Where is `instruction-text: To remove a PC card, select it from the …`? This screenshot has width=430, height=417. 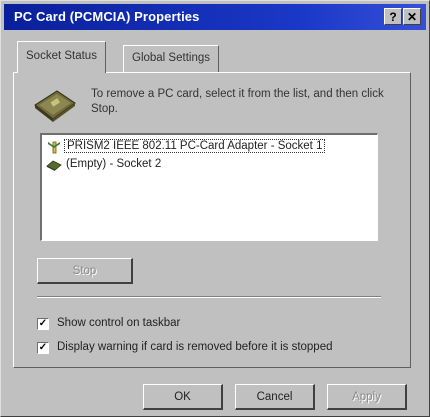 instruction-text: To remove a PC card, select it from the … is located at coordinates (237, 101).